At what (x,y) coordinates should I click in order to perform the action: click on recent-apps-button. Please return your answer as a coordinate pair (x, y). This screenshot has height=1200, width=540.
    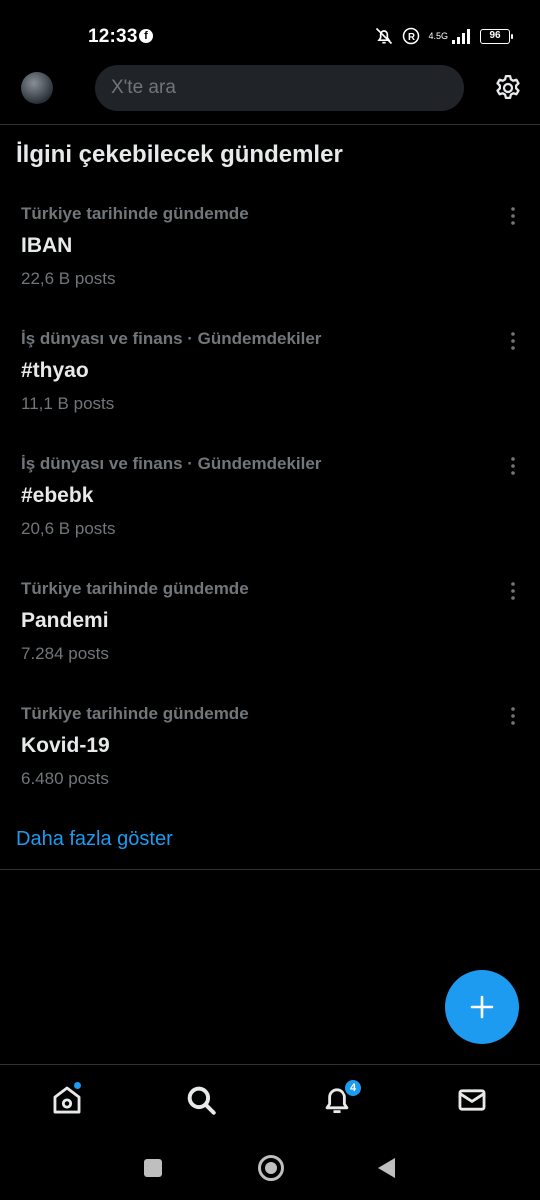
    Looking at the image, I should click on (153, 1168).